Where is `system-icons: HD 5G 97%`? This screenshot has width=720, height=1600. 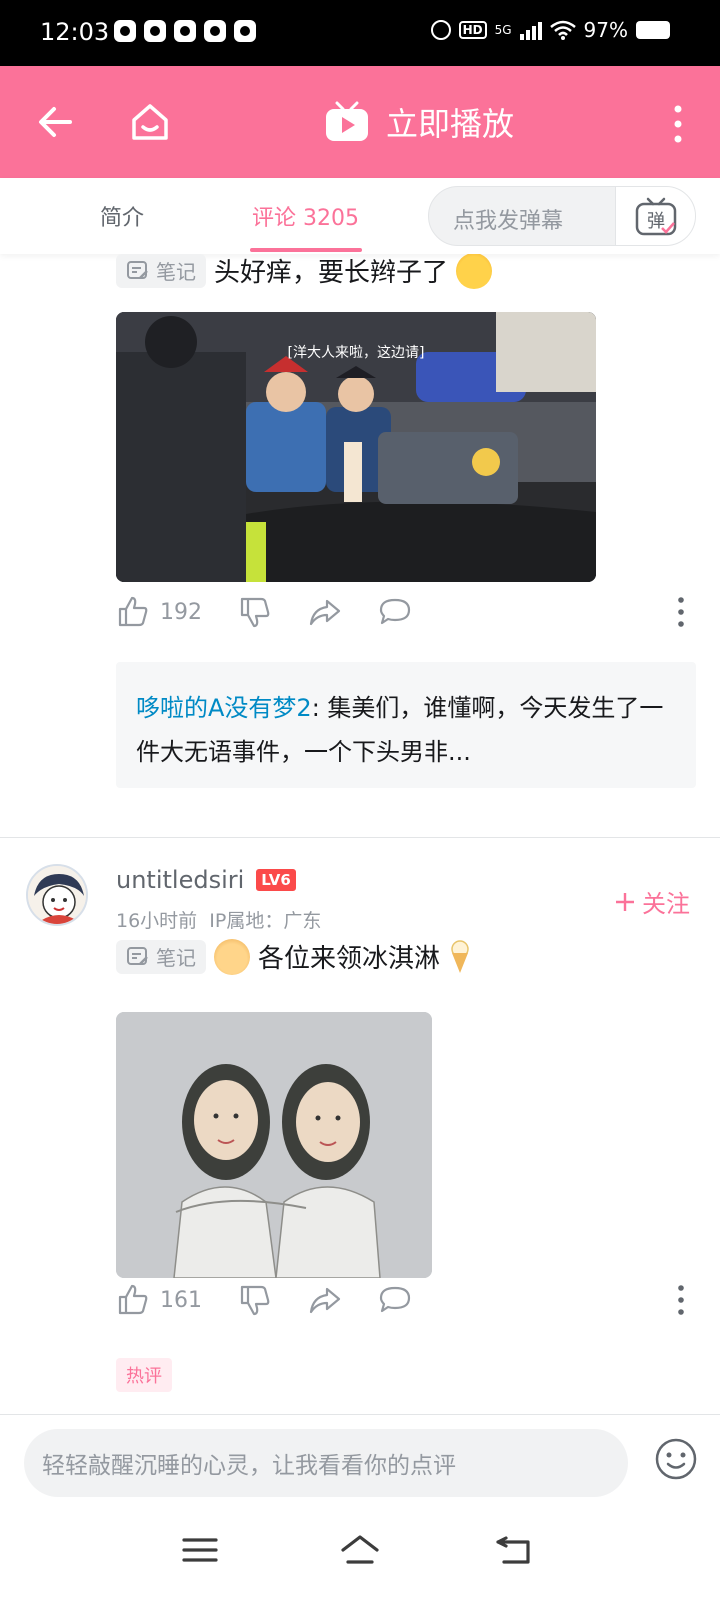 system-icons: HD 5G 97% is located at coordinates (550, 30).